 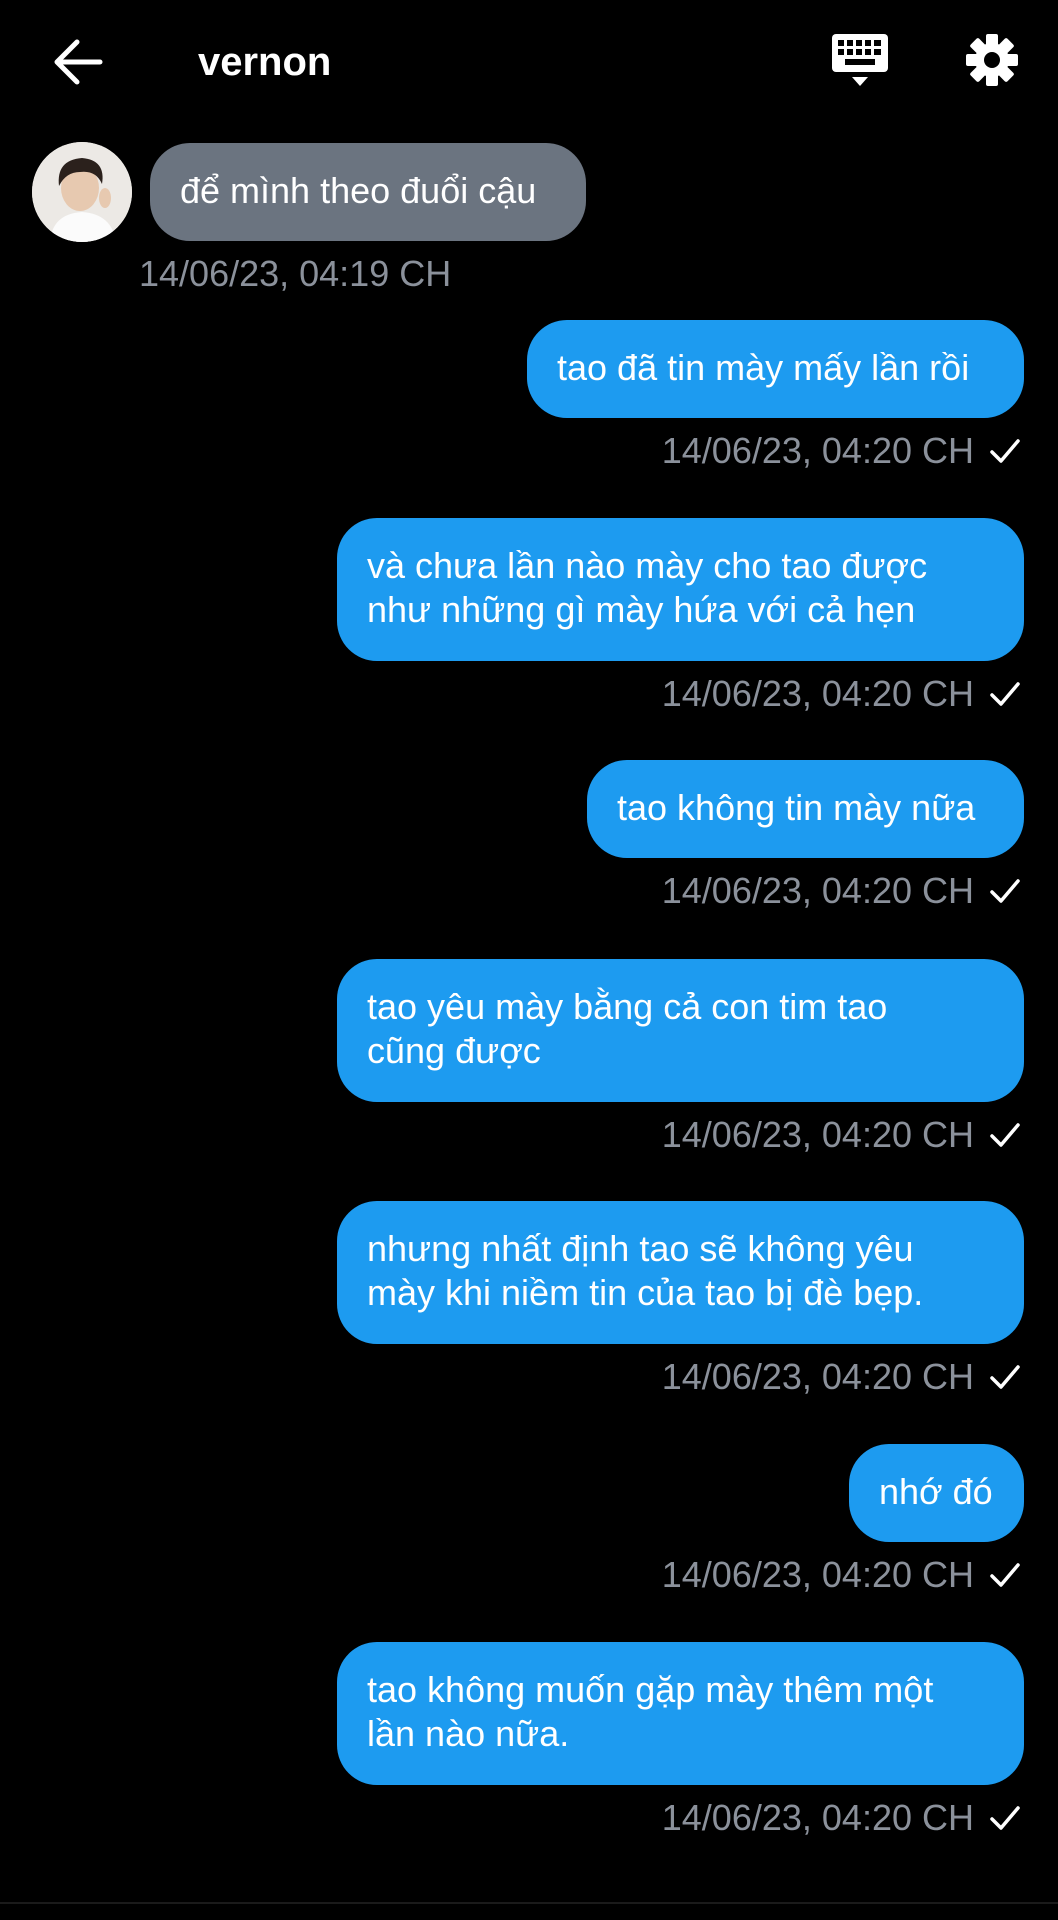 I want to click on message-text: tao không muốn gặp mày thêm một, so click(x=650, y=1689).